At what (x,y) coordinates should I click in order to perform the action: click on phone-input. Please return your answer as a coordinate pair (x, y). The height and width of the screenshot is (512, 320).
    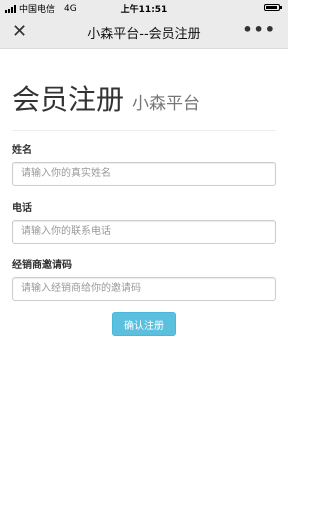
    Looking at the image, I should click on (144, 231).